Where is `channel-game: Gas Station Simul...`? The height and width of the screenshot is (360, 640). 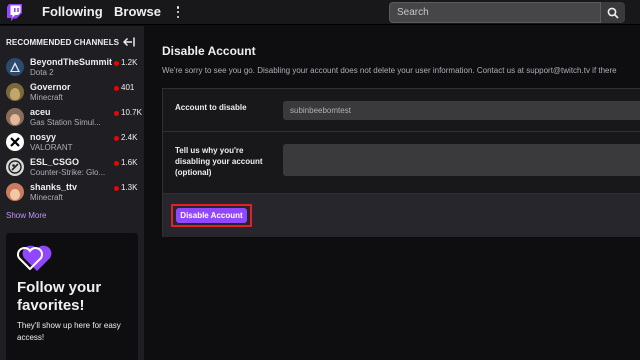 channel-game: Gas Station Simul... is located at coordinates (65, 122).